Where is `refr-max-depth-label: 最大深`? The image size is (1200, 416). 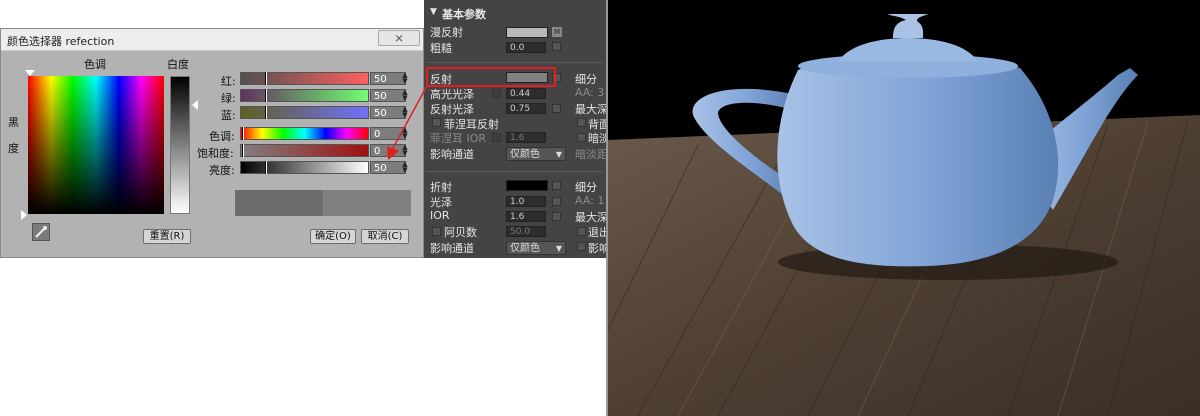 refr-max-depth-label: 最大深 is located at coordinates (591, 217).